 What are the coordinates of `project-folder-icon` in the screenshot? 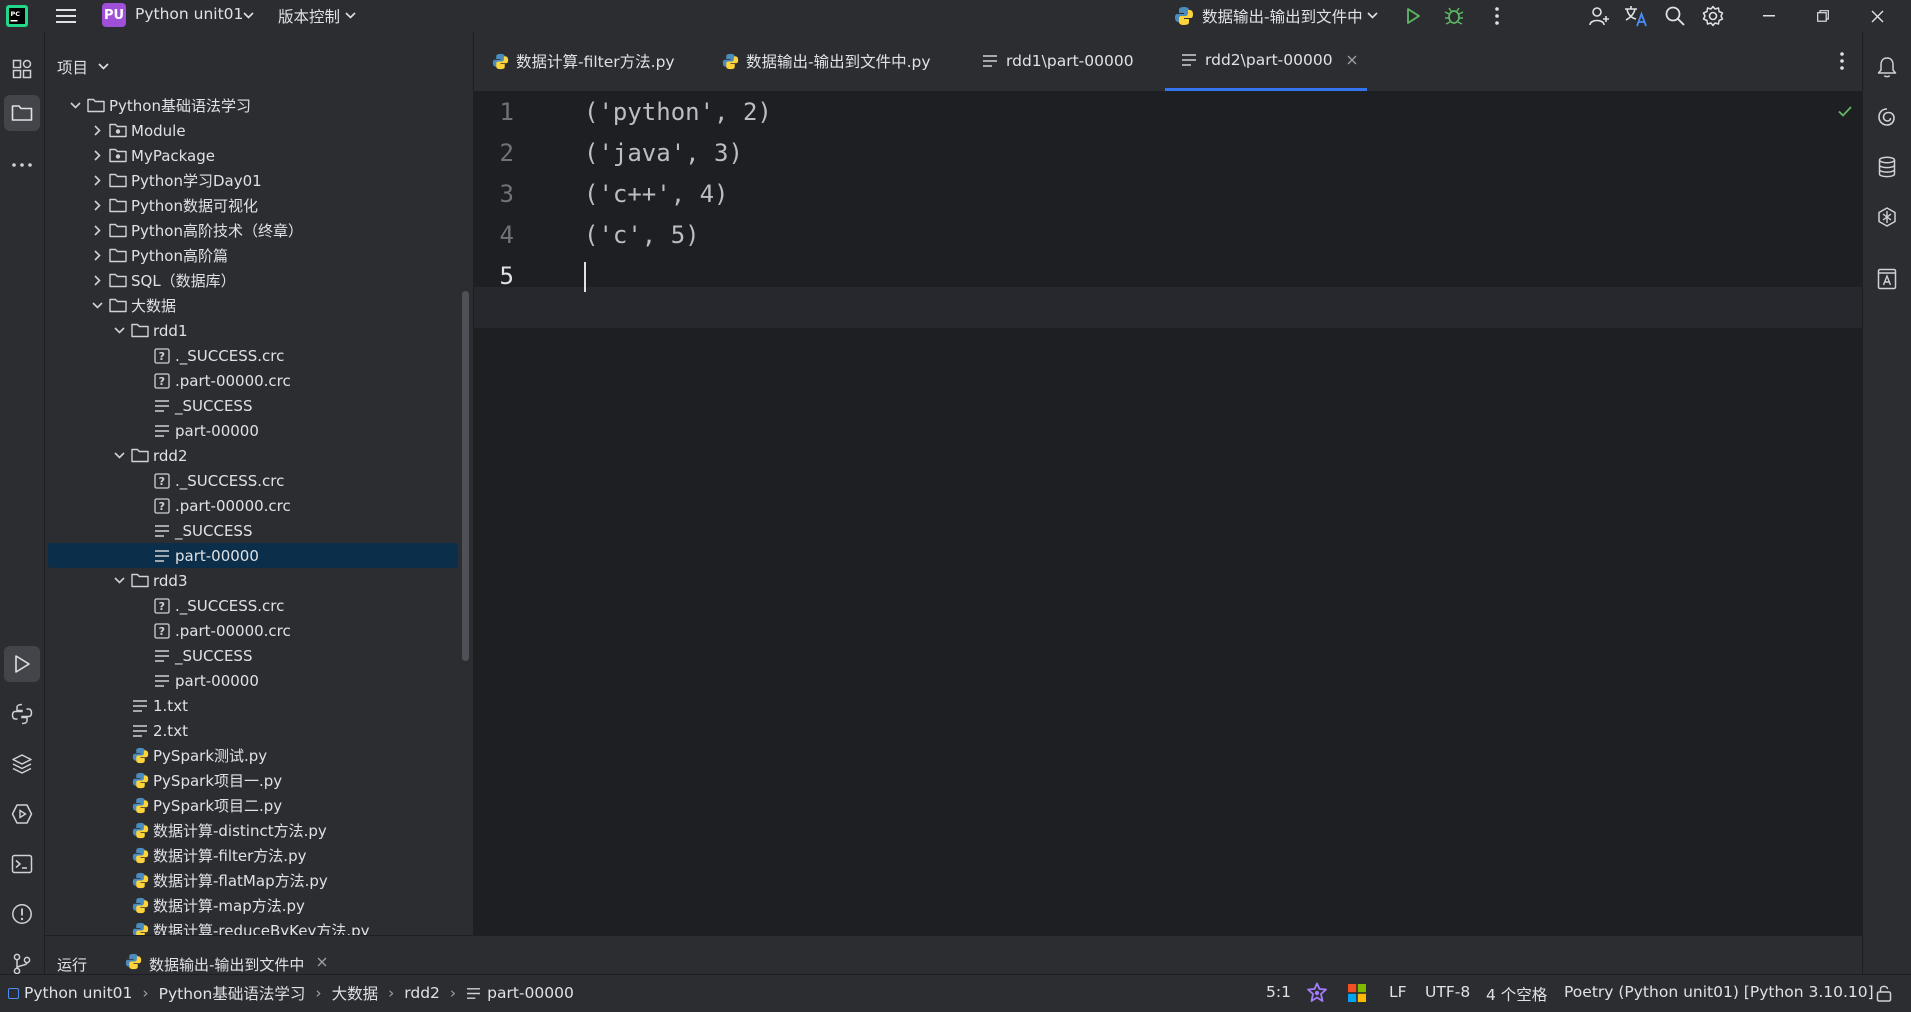 It's located at (22, 113).